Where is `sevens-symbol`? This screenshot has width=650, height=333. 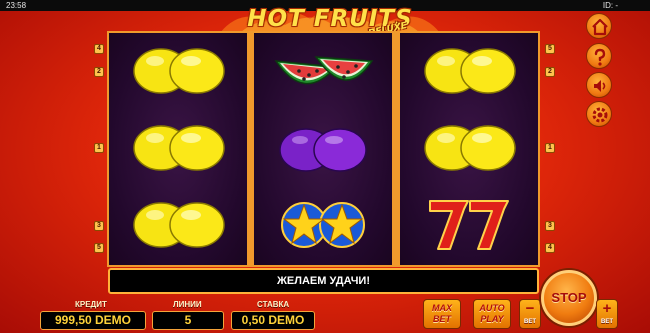 sevens-symbol is located at coordinates (469, 225).